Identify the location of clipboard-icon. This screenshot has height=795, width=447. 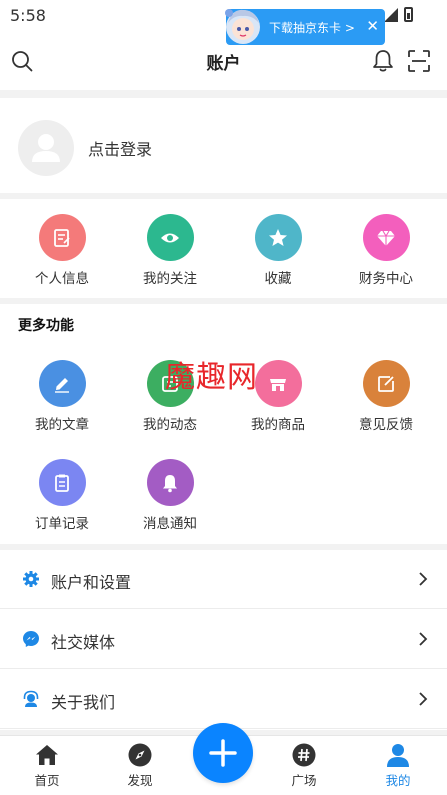
(62, 482).